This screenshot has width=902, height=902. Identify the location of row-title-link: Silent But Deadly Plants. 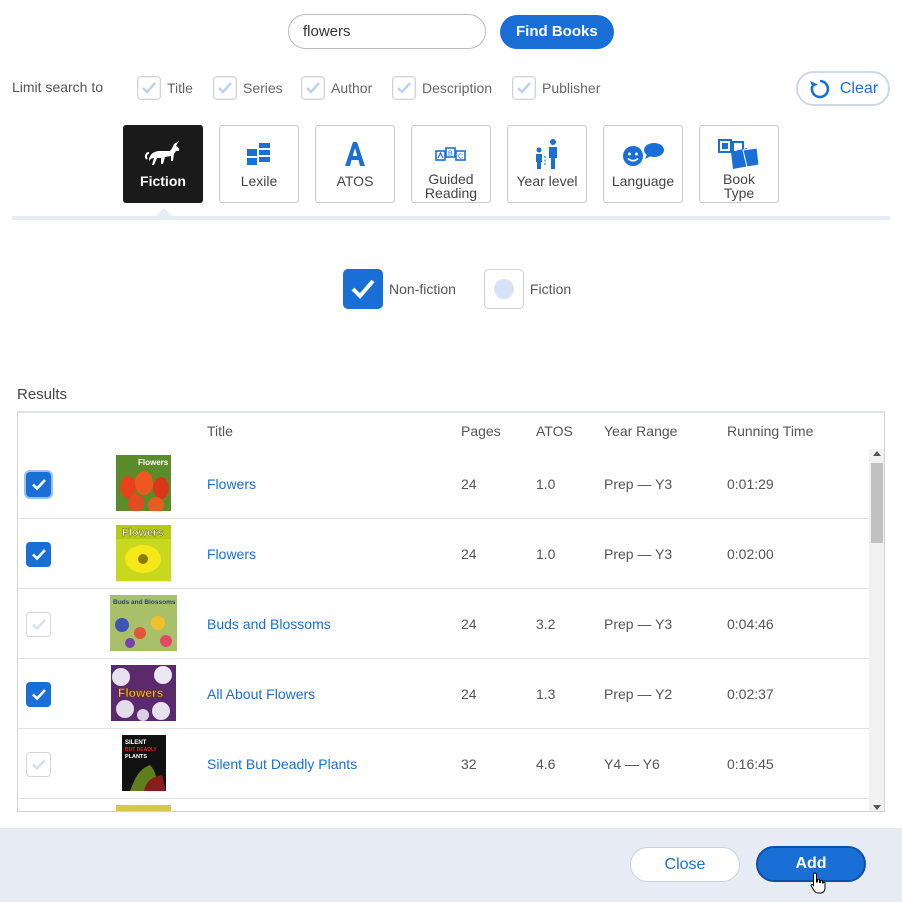
(282, 764).